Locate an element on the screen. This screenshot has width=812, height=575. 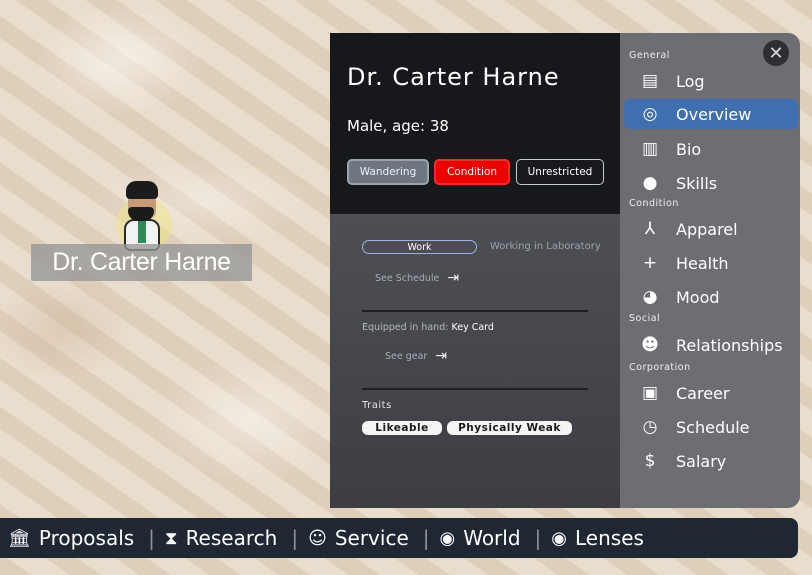
toolbar-service: ☺ Service is located at coordinates (358, 538).